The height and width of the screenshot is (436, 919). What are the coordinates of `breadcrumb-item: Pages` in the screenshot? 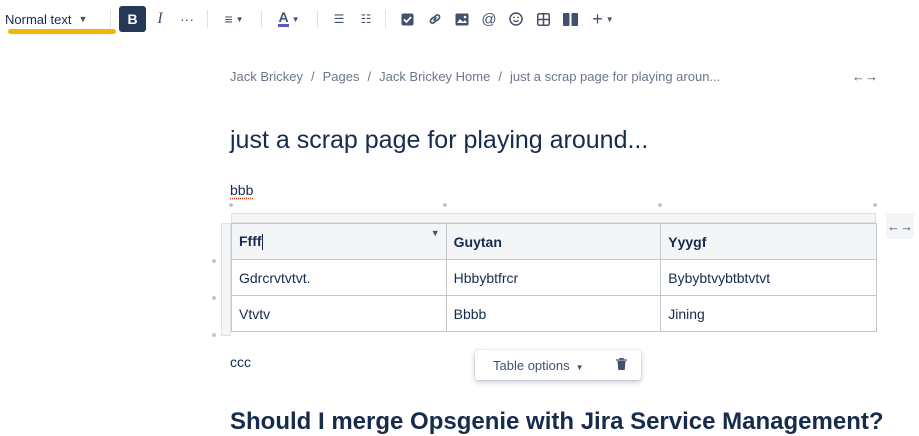 It's located at (341, 76).